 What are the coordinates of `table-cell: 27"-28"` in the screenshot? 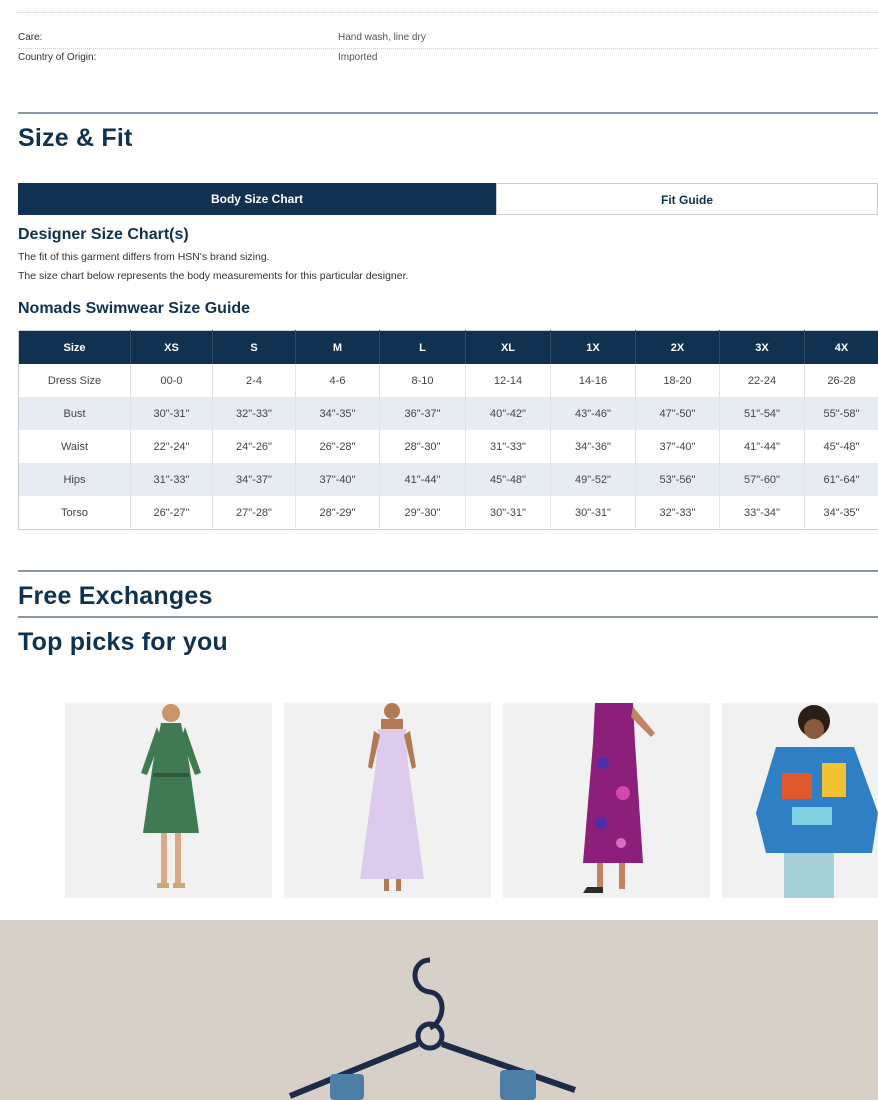 It's located at (254, 513).